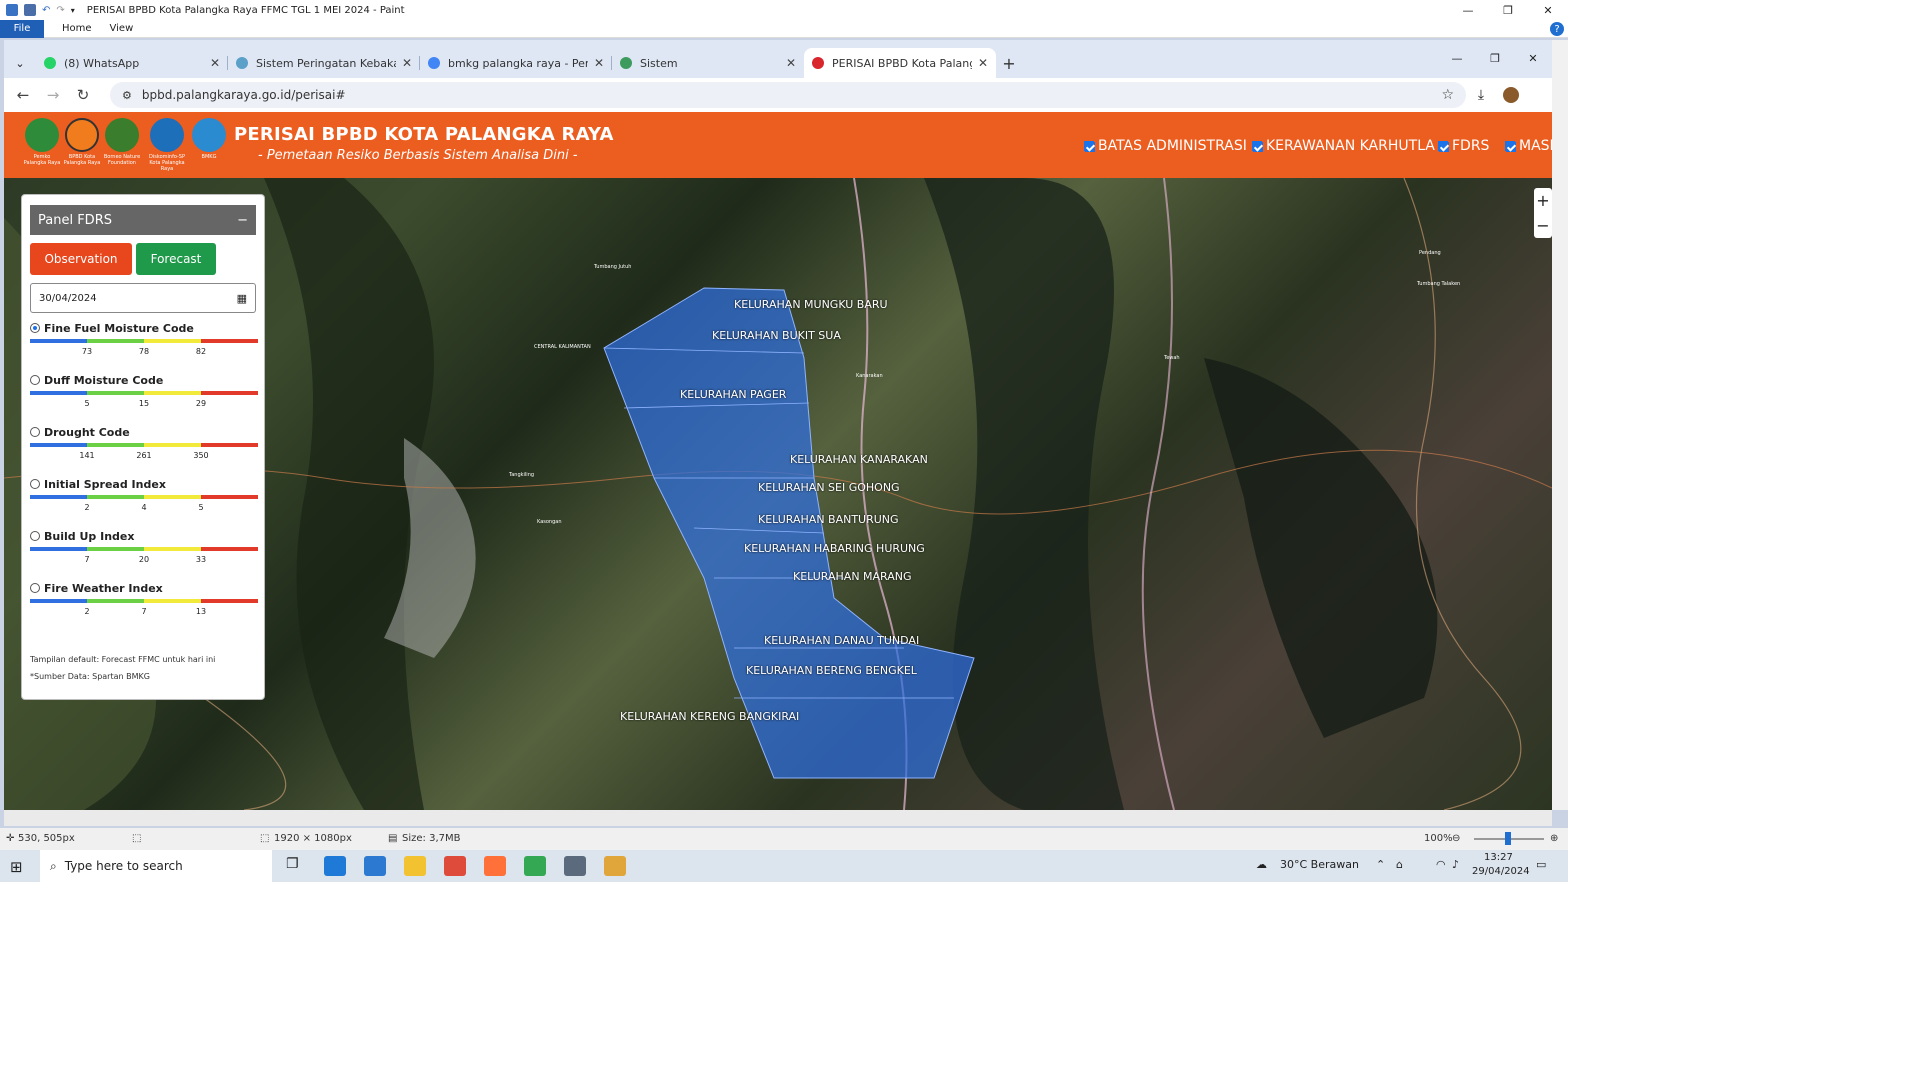  What do you see at coordinates (131, 28) in the screenshot?
I see `view-tab: View` at bounding box center [131, 28].